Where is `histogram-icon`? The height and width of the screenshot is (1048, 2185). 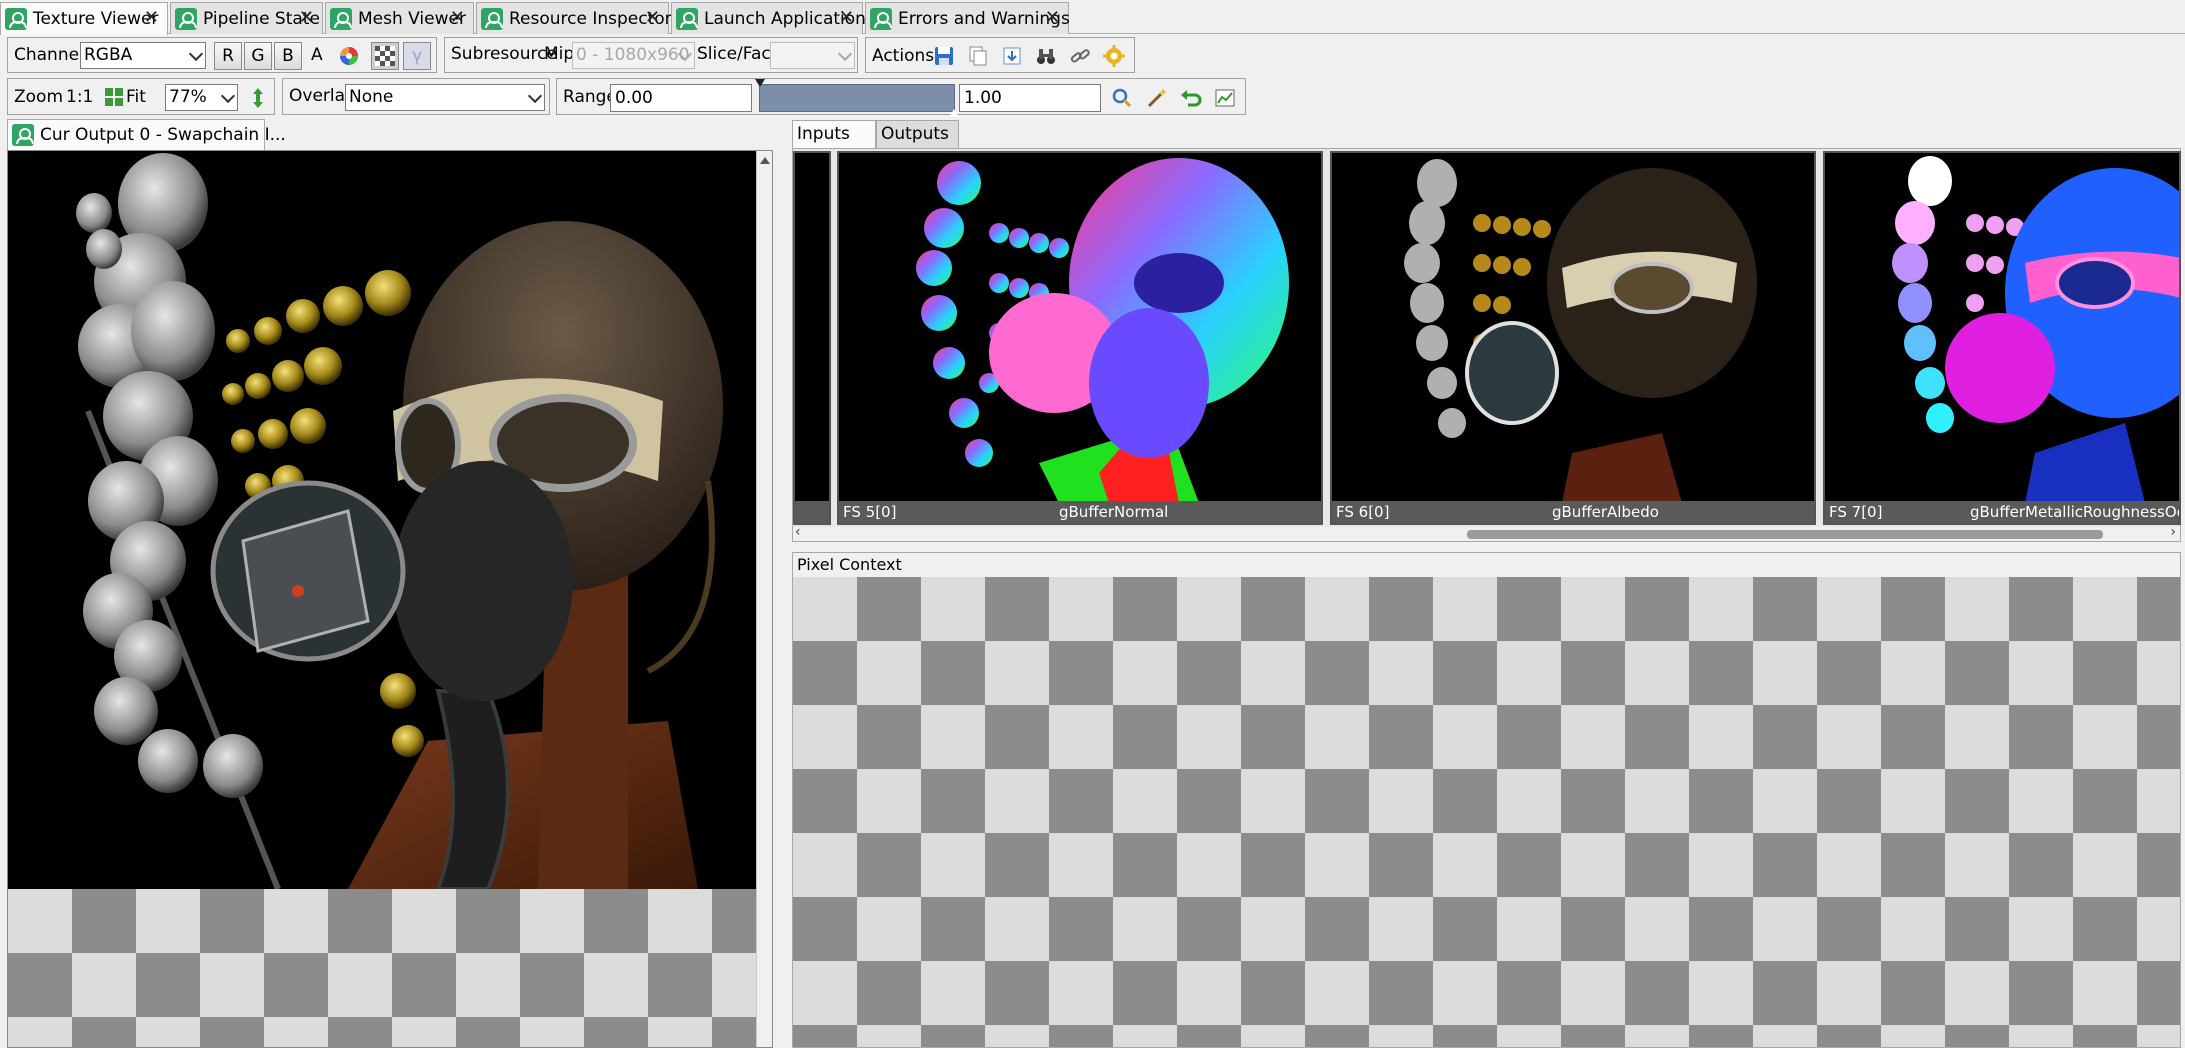
histogram-icon is located at coordinates (1225, 98).